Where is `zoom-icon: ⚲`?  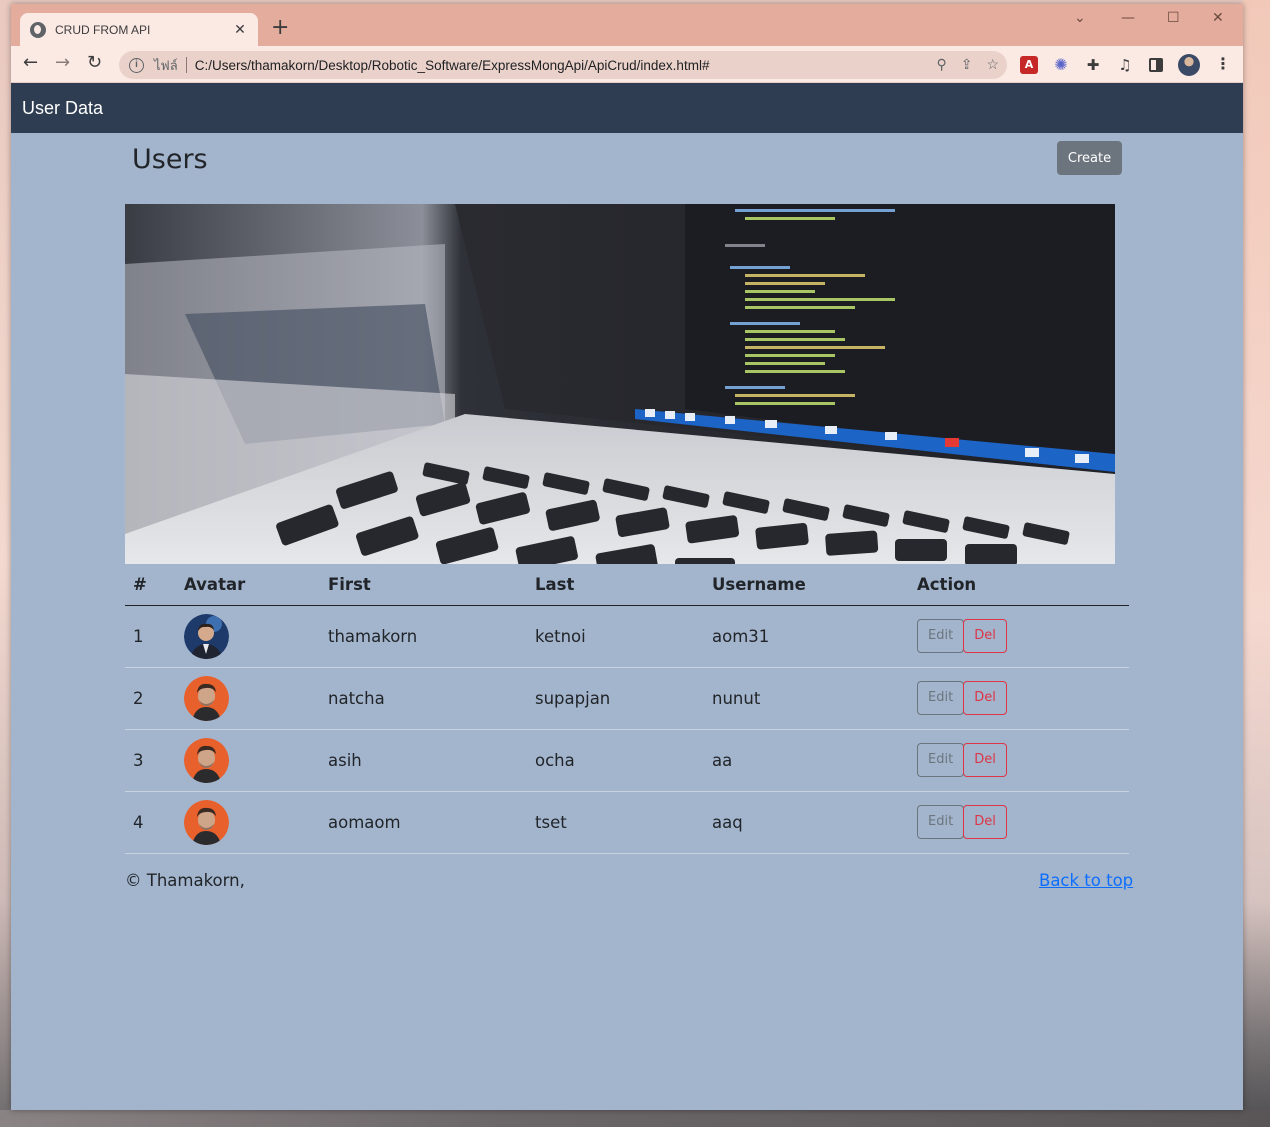 zoom-icon: ⚲ is located at coordinates (941, 64).